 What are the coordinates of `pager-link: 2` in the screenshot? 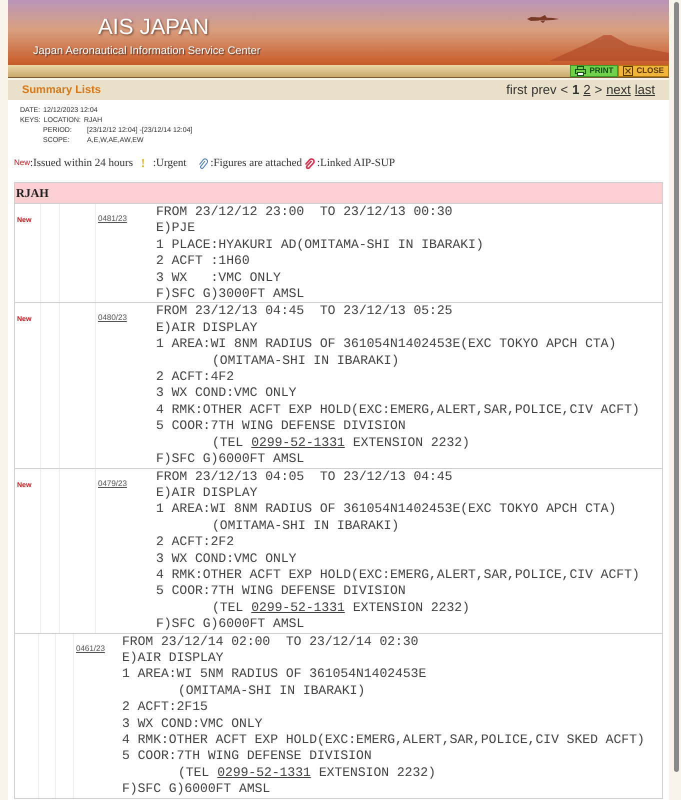 It's located at (587, 90).